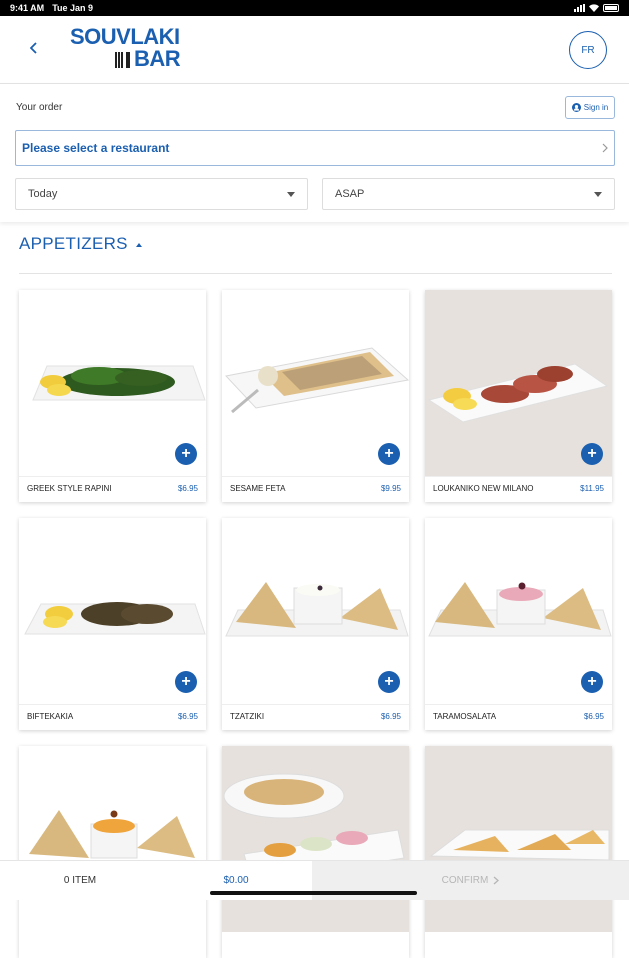 This screenshot has width=629, height=958. Describe the element at coordinates (258, 488) in the screenshot. I see `menu-item-name: SESAME FETA` at that location.